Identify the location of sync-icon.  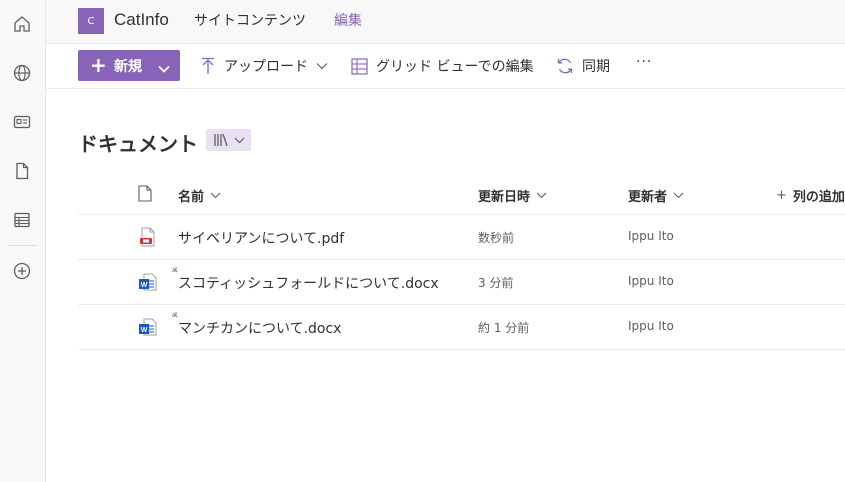
(565, 66).